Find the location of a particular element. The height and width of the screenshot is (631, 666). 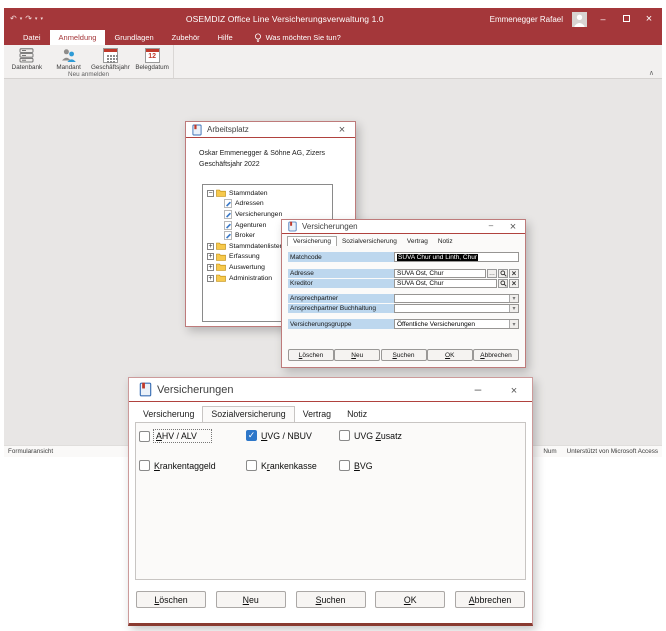

dialog-title: Versicherungen is located at coordinates (330, 226).